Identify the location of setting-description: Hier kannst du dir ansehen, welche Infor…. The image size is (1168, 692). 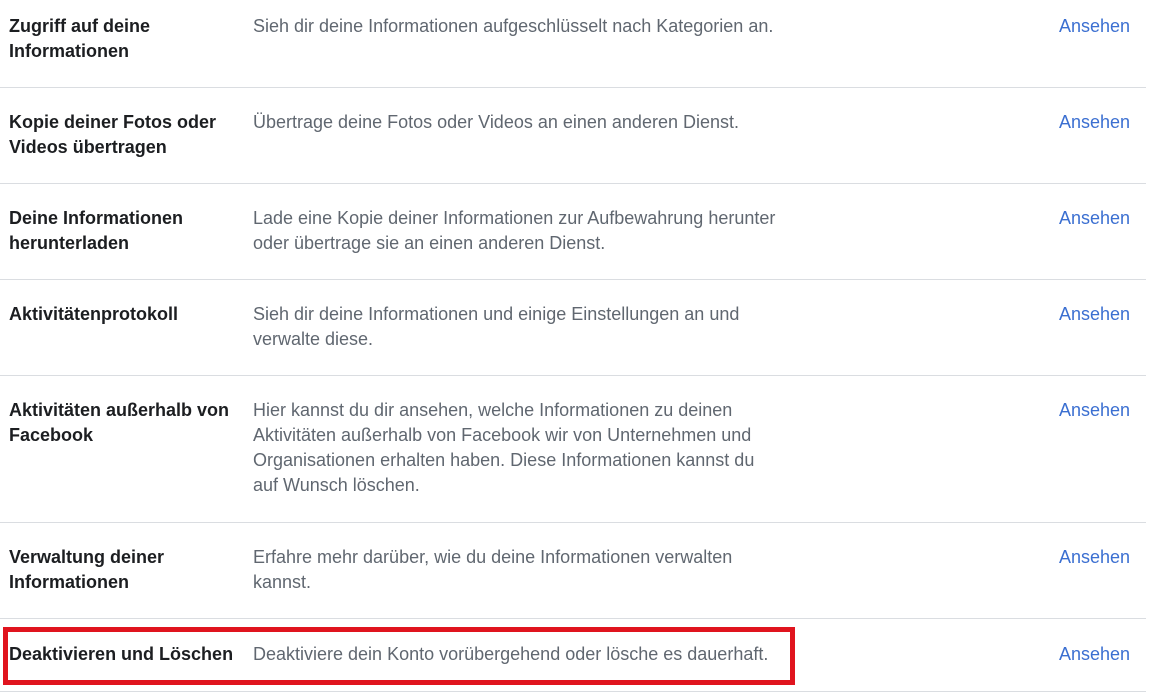
(504, 447).